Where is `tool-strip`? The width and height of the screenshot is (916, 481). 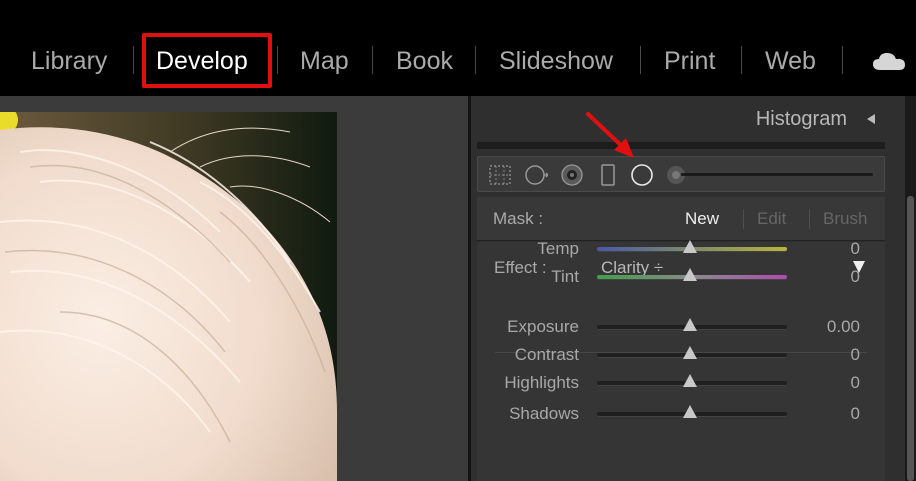 tool-strip is located at coordinates (681, 174).